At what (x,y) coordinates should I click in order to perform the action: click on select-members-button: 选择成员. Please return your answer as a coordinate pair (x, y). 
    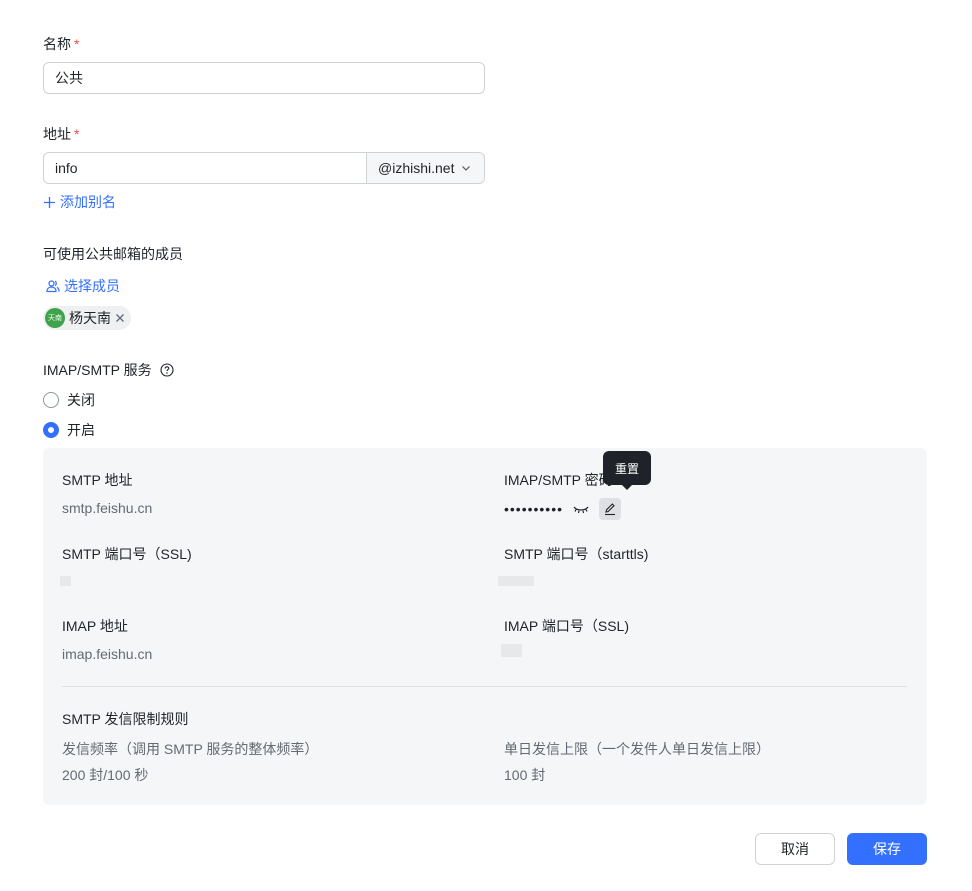
    Looking at the image, I should click on (83, 286).